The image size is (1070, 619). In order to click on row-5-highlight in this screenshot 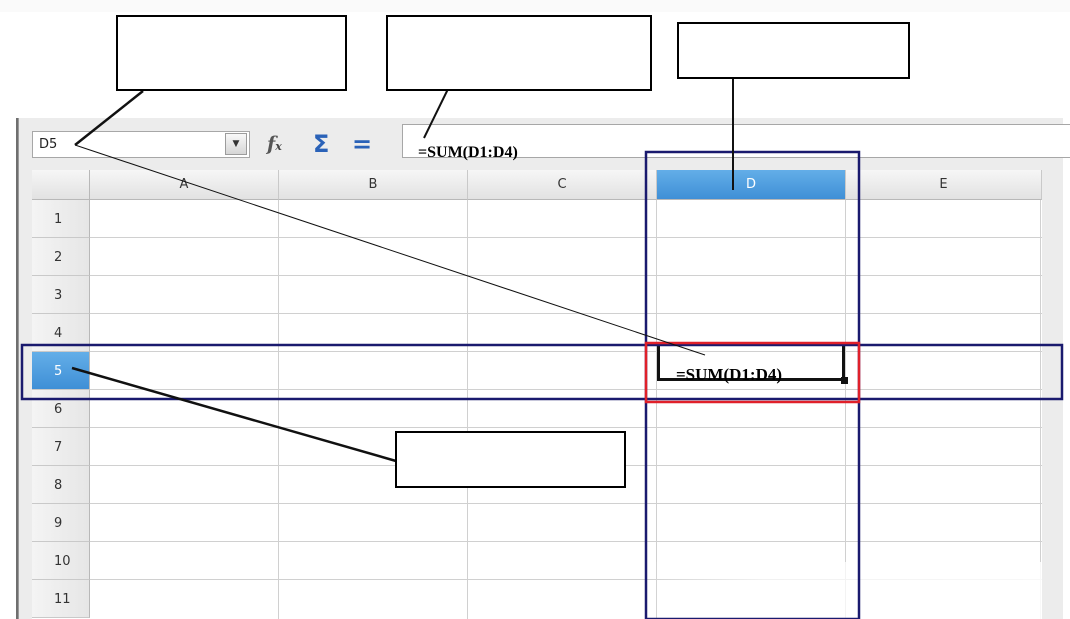, I will do `click(542, 372)`.